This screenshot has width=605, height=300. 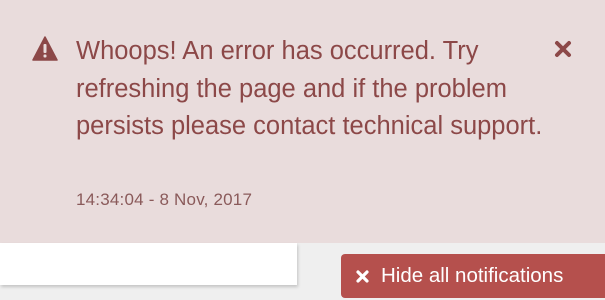 What do you see at coordinates (164, 199) in the screenshot?
I see `notification-timestamp: 14:34:04 - 8 Nov, 2017` at bounding box center [164, 199].